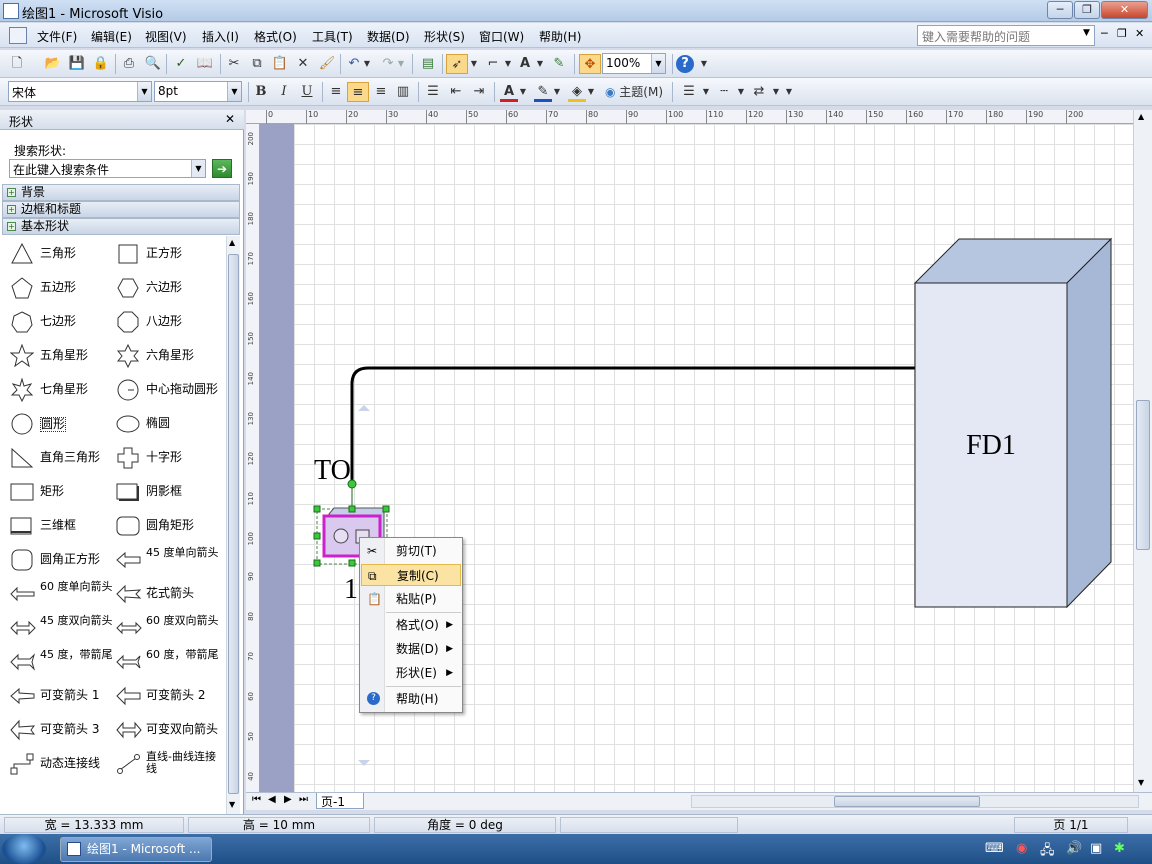  What do you see at coordinates (381, 92) in the screenshot?
I see `align-right-icon: ≡` at bounding box center [381, 92].